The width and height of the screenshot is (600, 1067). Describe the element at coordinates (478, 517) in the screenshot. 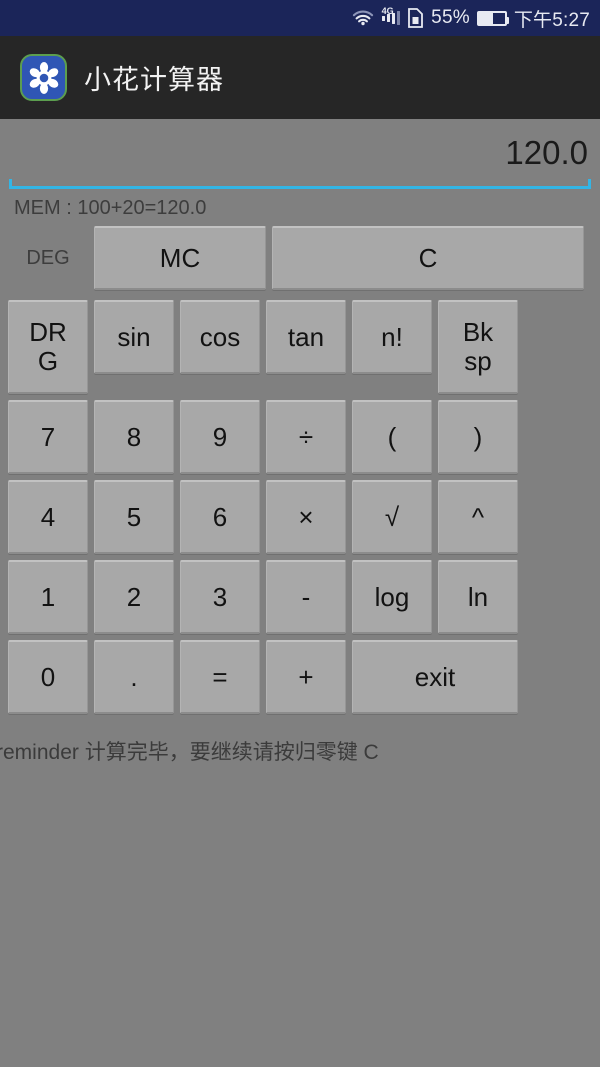

I see `power-button: ^` at that location.